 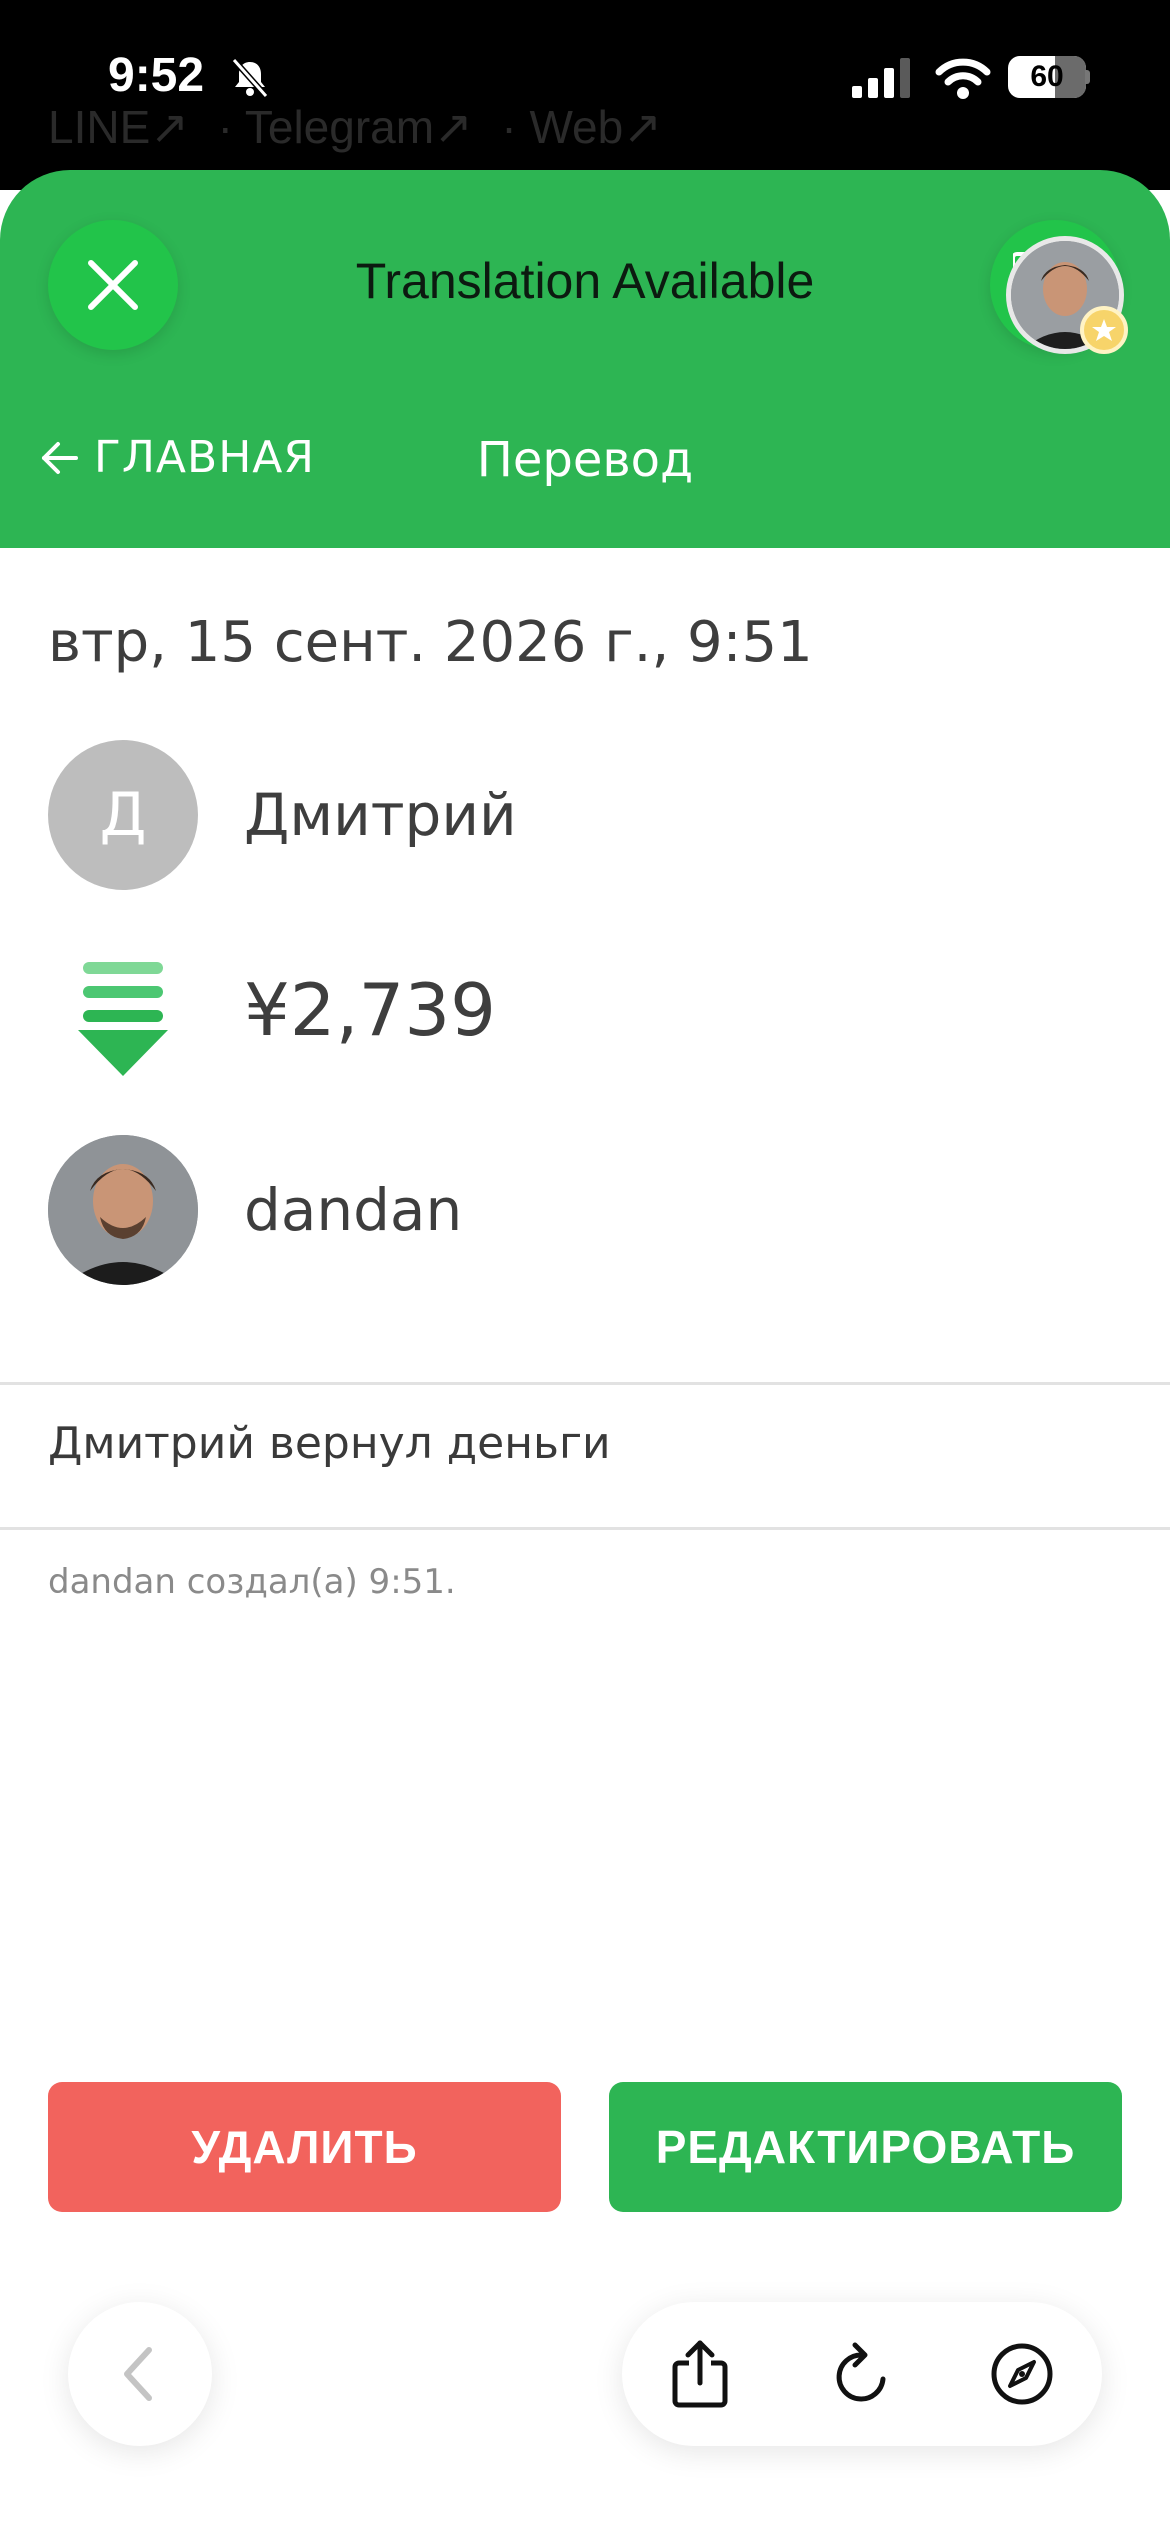 I want to click on background-link-line: LINE↗, so click(x=118, y=127).